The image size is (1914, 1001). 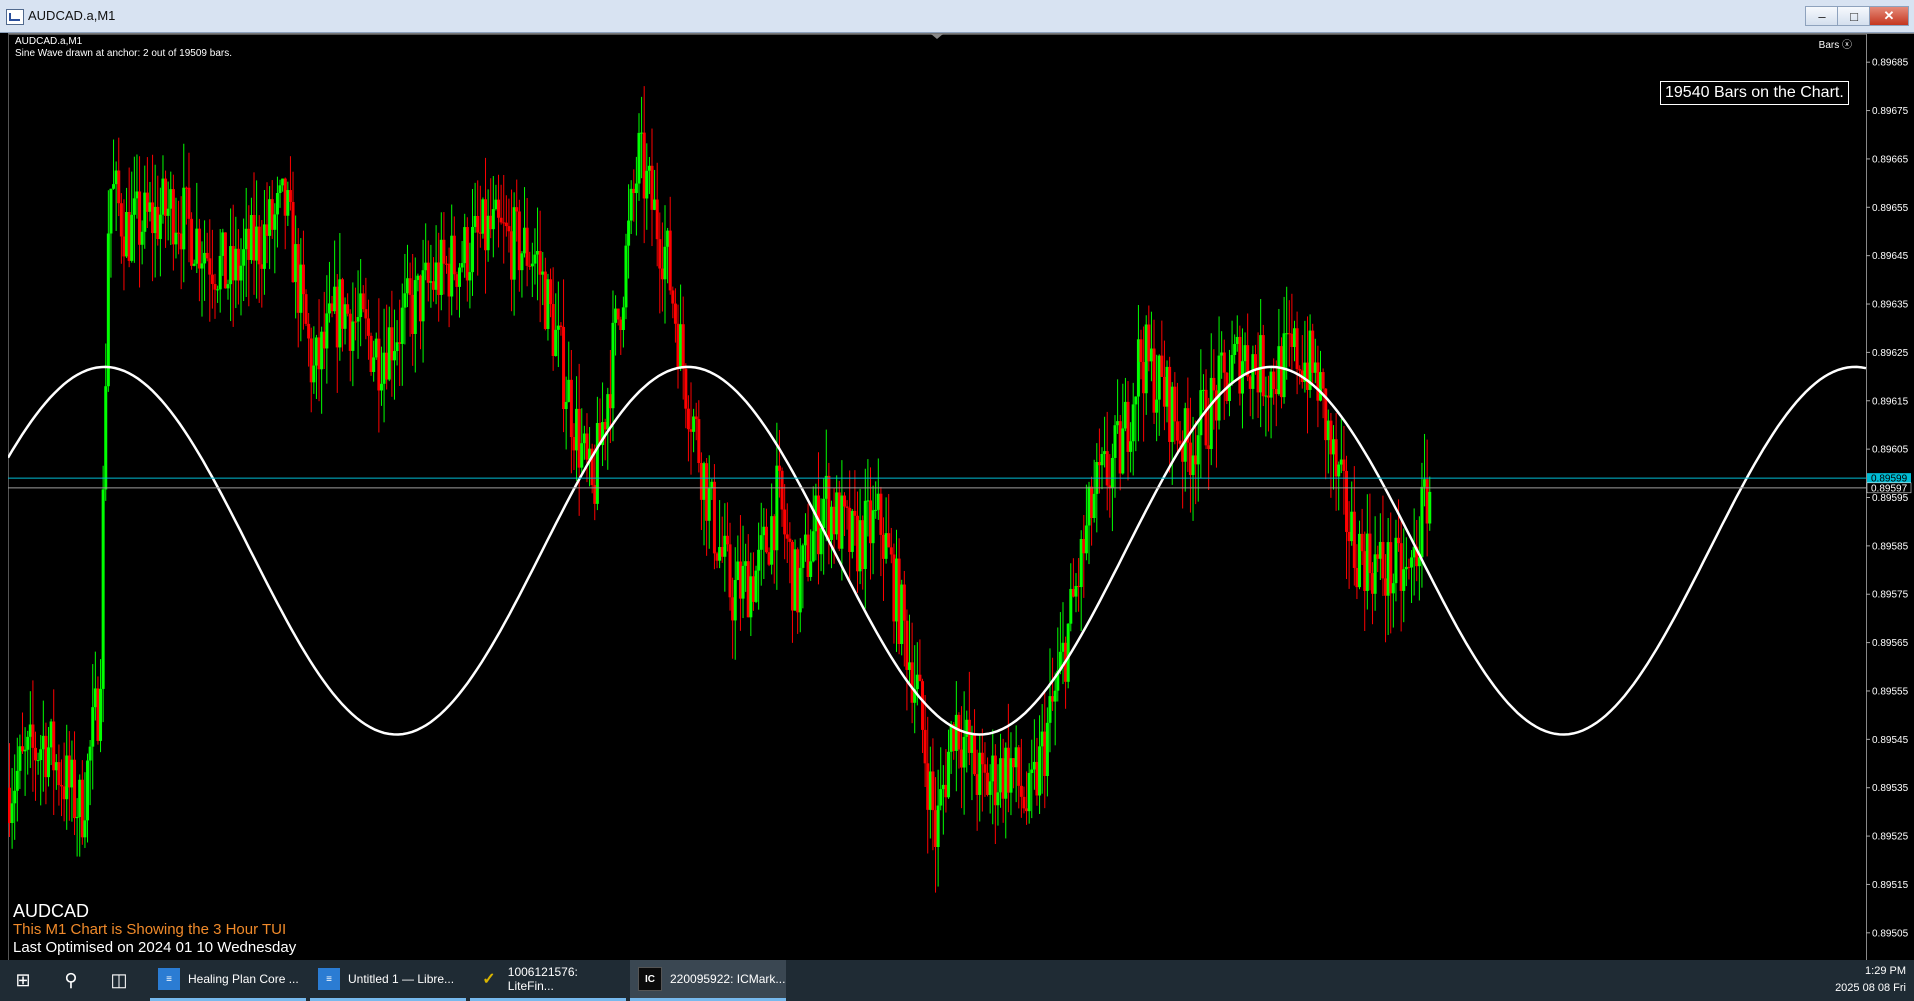 I want to click on minimize-button: –, so click(x=1822, y=16).